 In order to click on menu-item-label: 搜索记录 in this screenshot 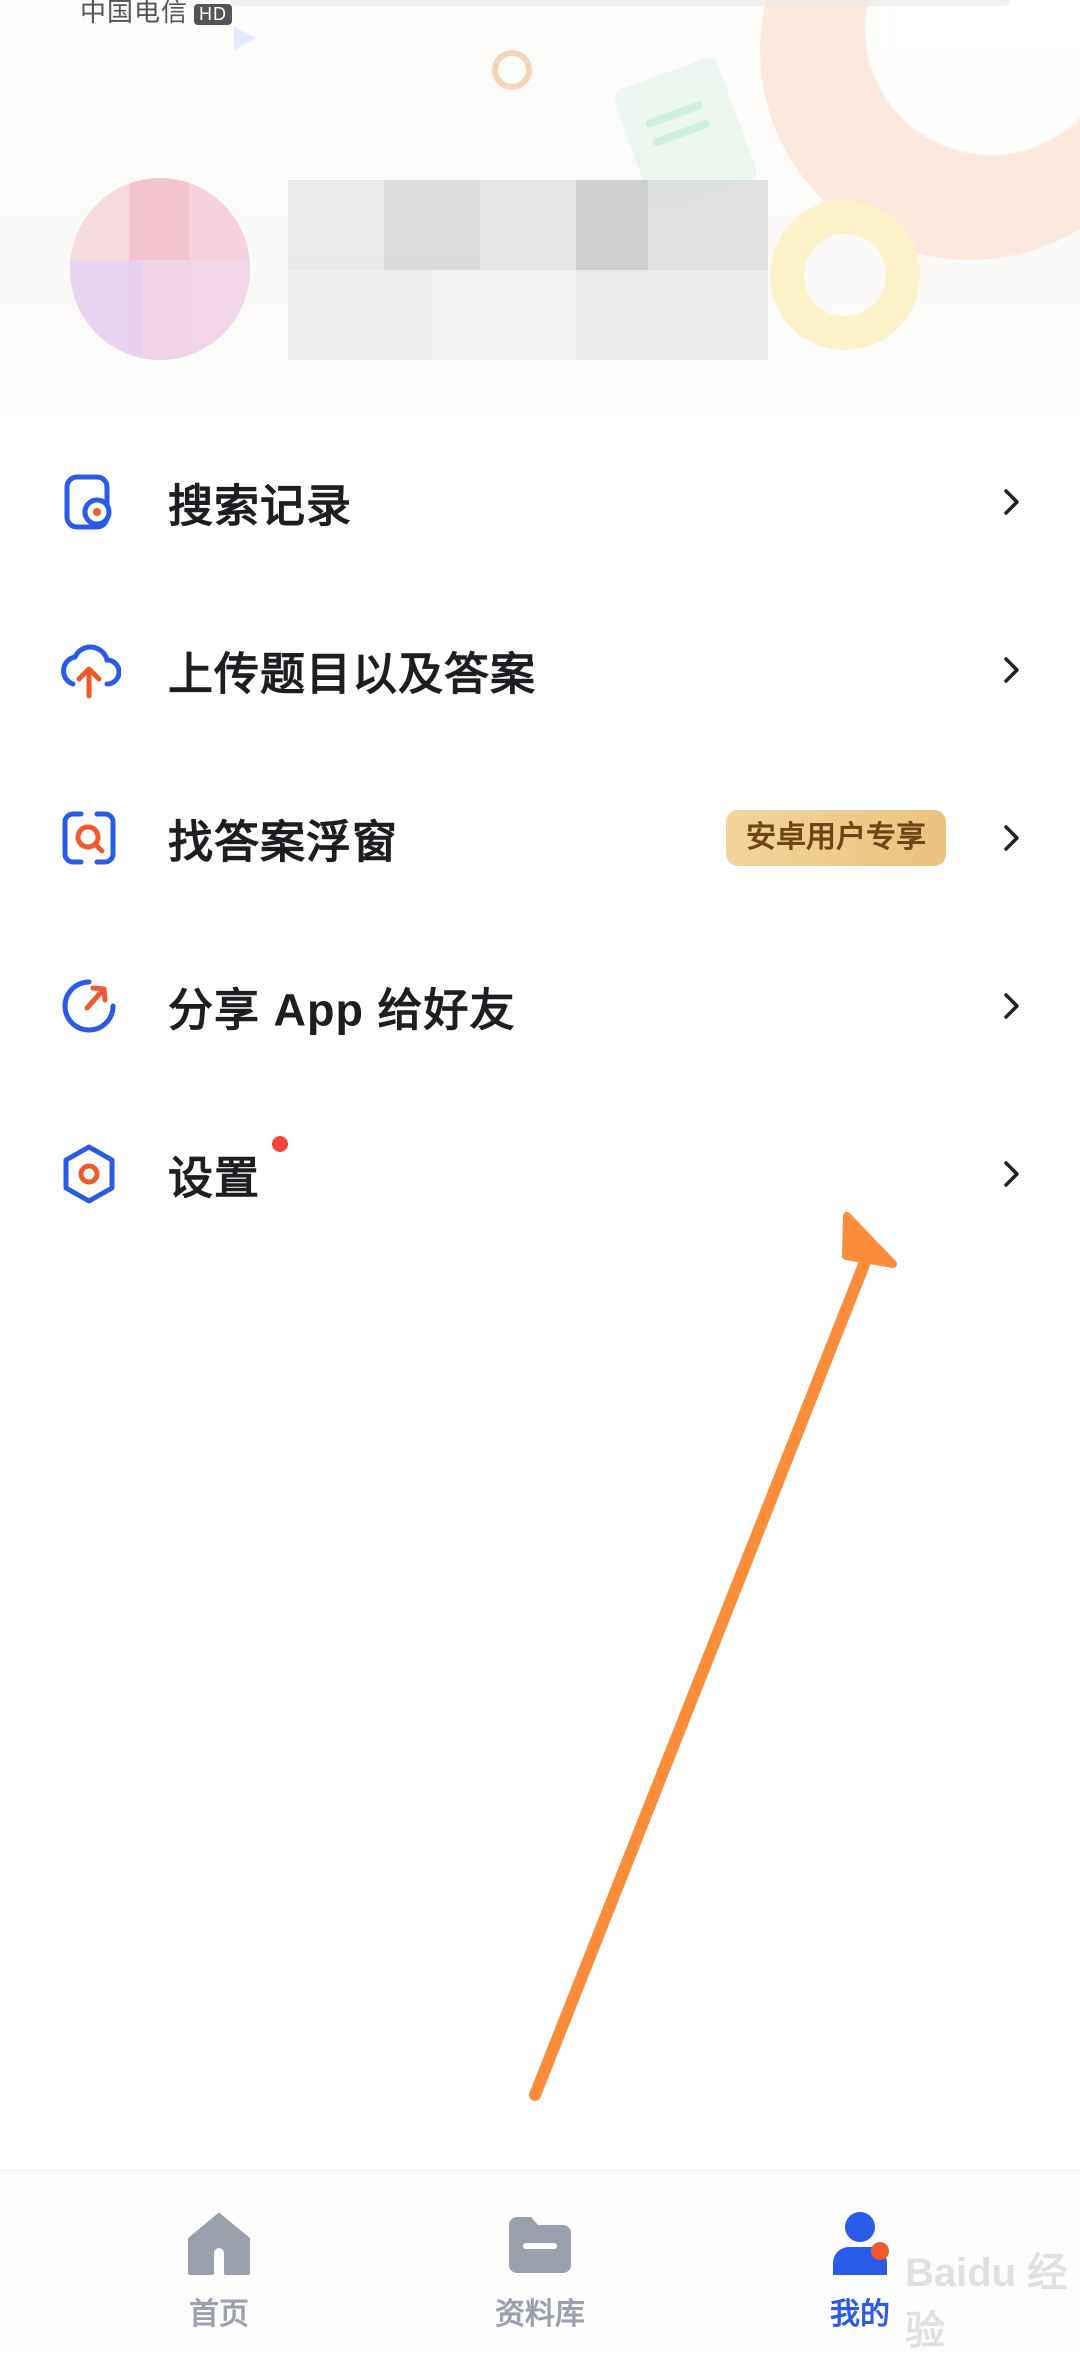, I will do `click(260, 506)`.